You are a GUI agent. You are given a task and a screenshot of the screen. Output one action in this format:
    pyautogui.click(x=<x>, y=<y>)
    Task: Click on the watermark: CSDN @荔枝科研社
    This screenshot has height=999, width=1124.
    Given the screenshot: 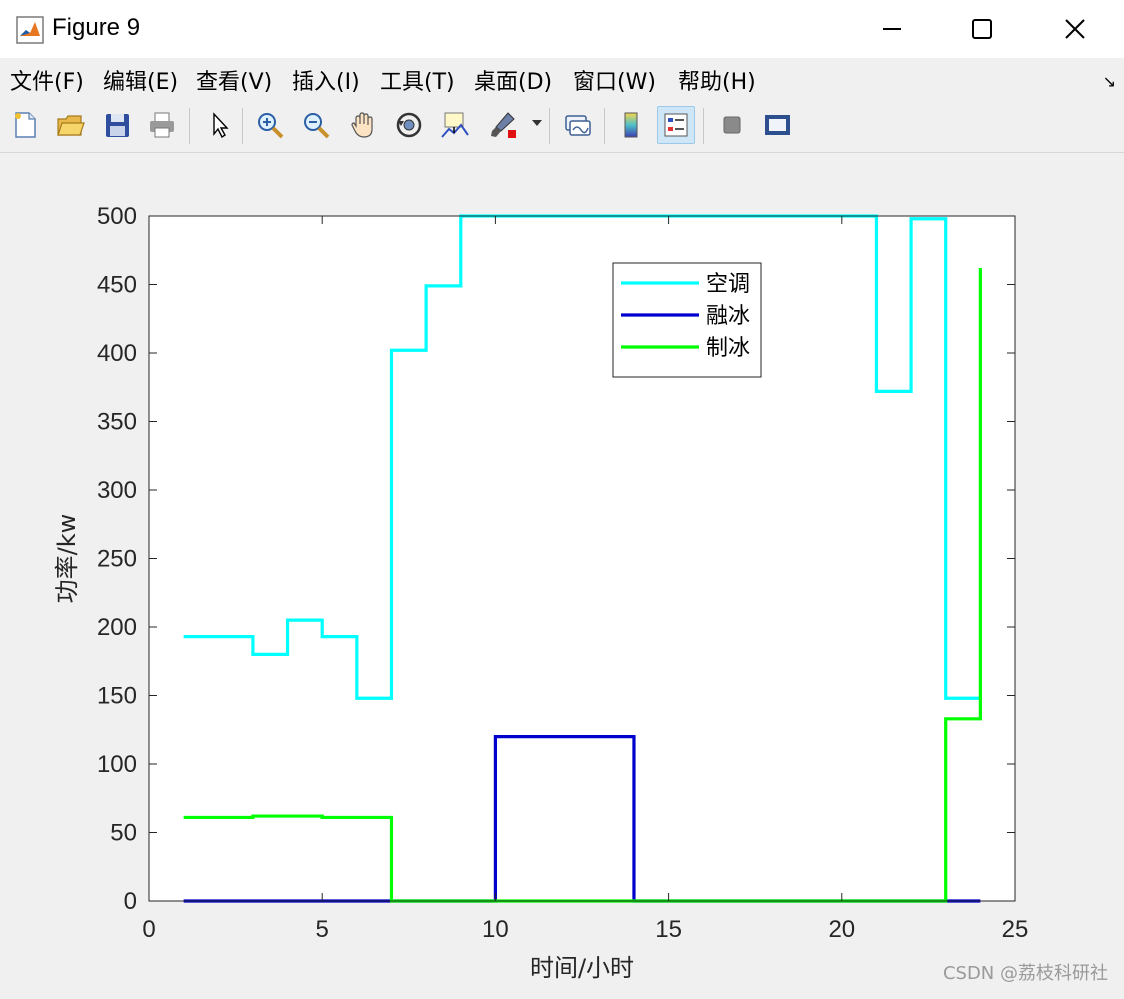 What is the action you would take?
    pyautogui.click(x=1025, y=973)
    